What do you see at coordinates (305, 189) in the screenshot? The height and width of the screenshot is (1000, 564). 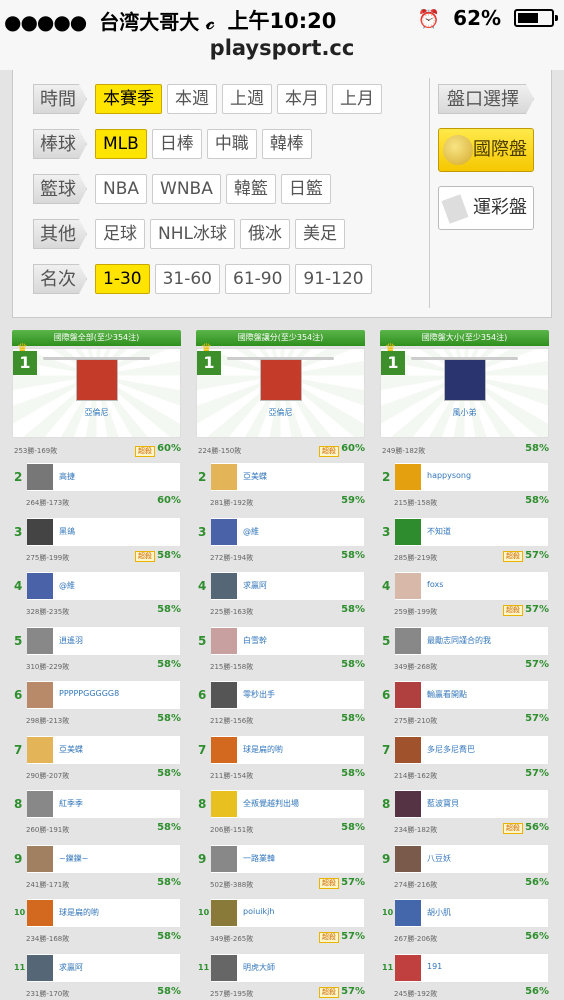 I see `filter-option-button: 日籃` at bounding box center [305, 189].